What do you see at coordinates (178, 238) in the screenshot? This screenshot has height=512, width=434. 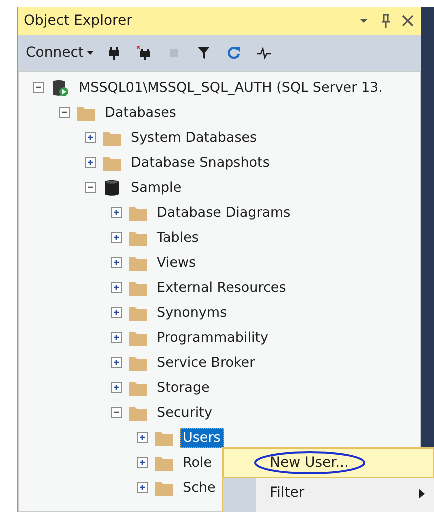 I see `tree-item: Tables` at bounding box center [178, 238].